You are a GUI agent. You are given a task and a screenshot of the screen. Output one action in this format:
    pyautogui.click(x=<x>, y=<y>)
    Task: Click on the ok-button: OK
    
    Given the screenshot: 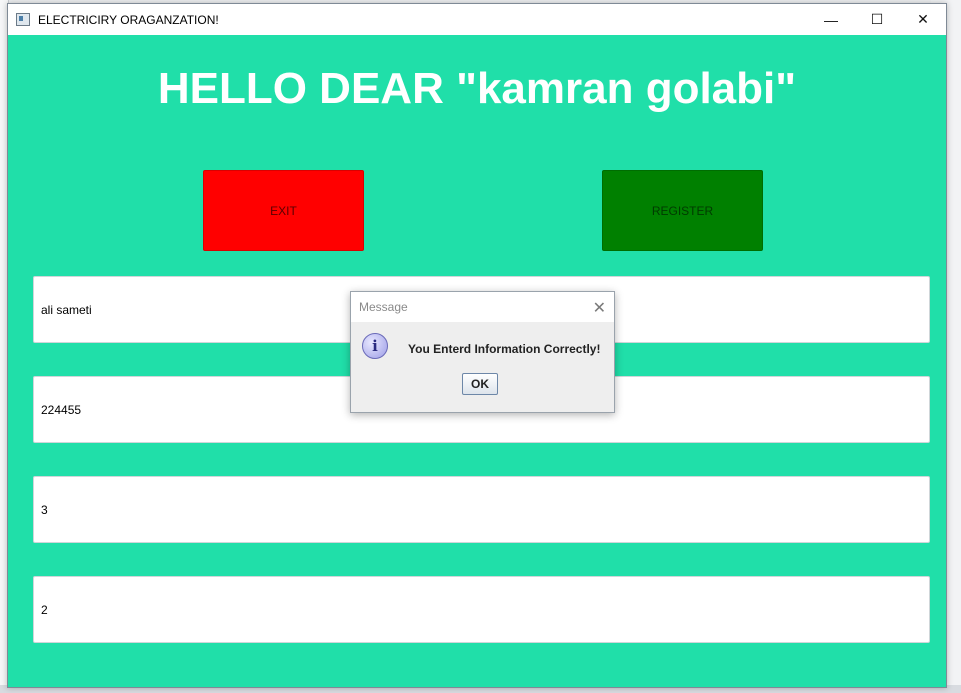 What is the action you would take?
    pyautogui.click(x=480, y=384)
    